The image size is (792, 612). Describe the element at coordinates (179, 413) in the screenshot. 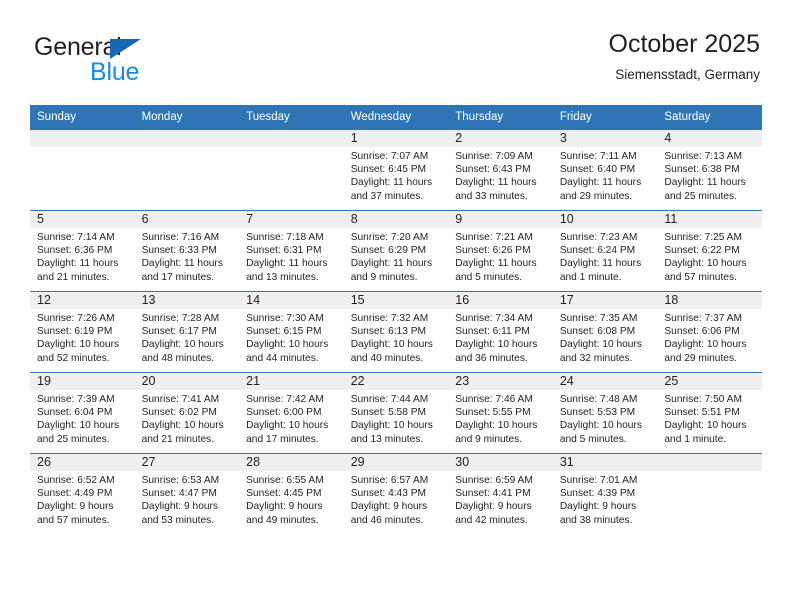

I see `sunset-time: Sunset: 6:02 PM` at that location.